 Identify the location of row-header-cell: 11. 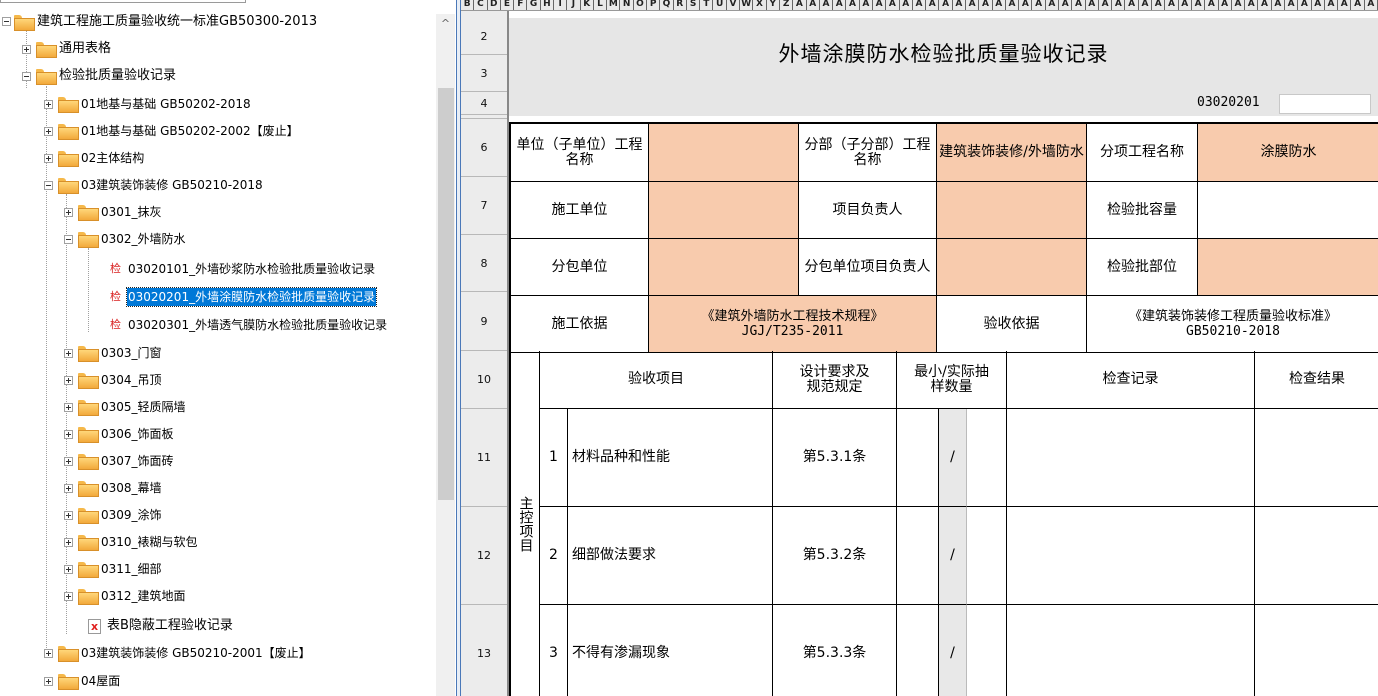
(484, 458).